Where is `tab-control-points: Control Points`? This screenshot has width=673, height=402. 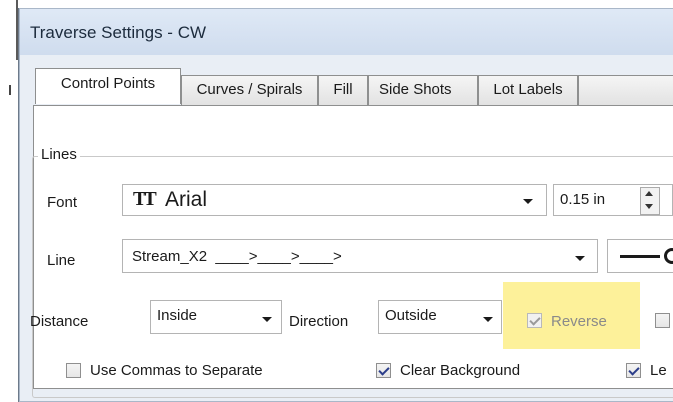 tab-control-points: Control Points is located at coordinates (108, 86).